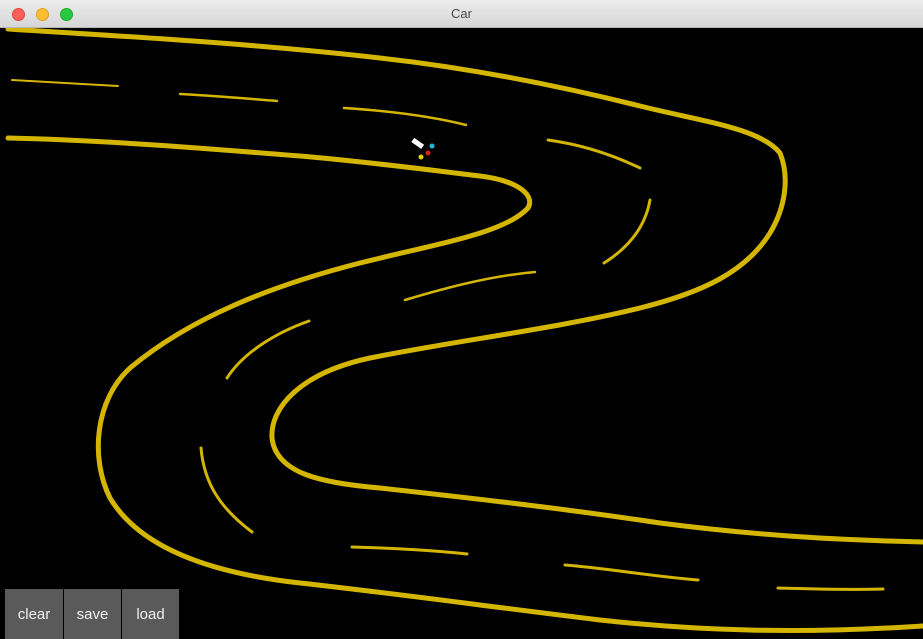 The image size is (923, 639). What do you see at coordinates (428, 153) in the screenshot?
I see `sensor-center` at bounding box center [428, 153].